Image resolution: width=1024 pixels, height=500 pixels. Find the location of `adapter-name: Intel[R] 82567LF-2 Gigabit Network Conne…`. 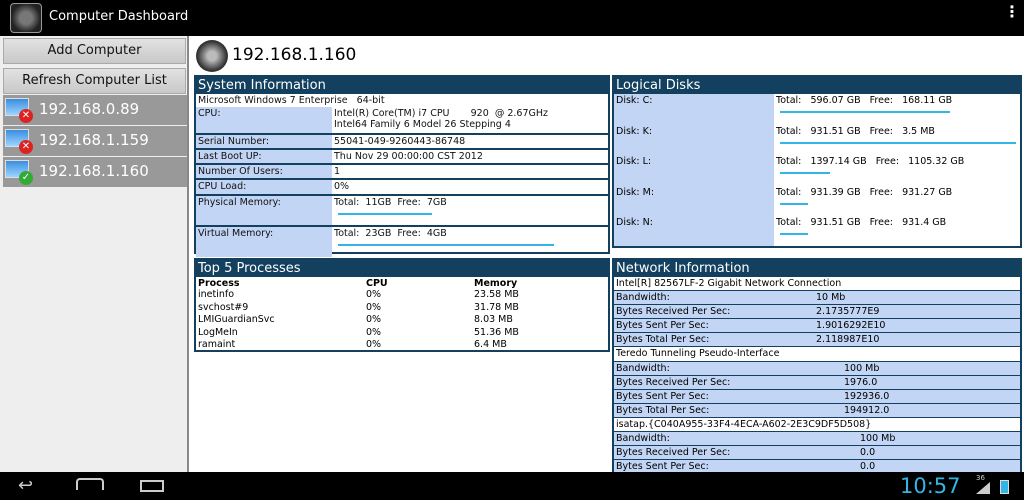

adapter-name: Intel[R] 82567LF-2 Gigabit Network Conne… is located at coordinates (817, 284).